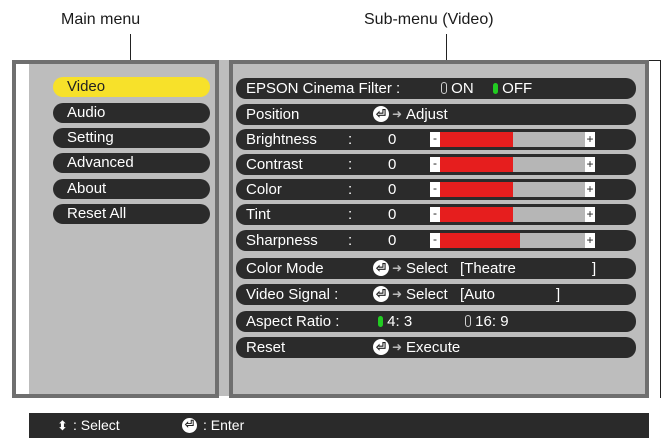 Image resolution: width=666 pixels, height=438 pixels. What do you see at coordinates (323, 88) in the screenshot?
I see `cinema-filter-label: EPSON Cinema Filter :` at bounding box center [323, 88].